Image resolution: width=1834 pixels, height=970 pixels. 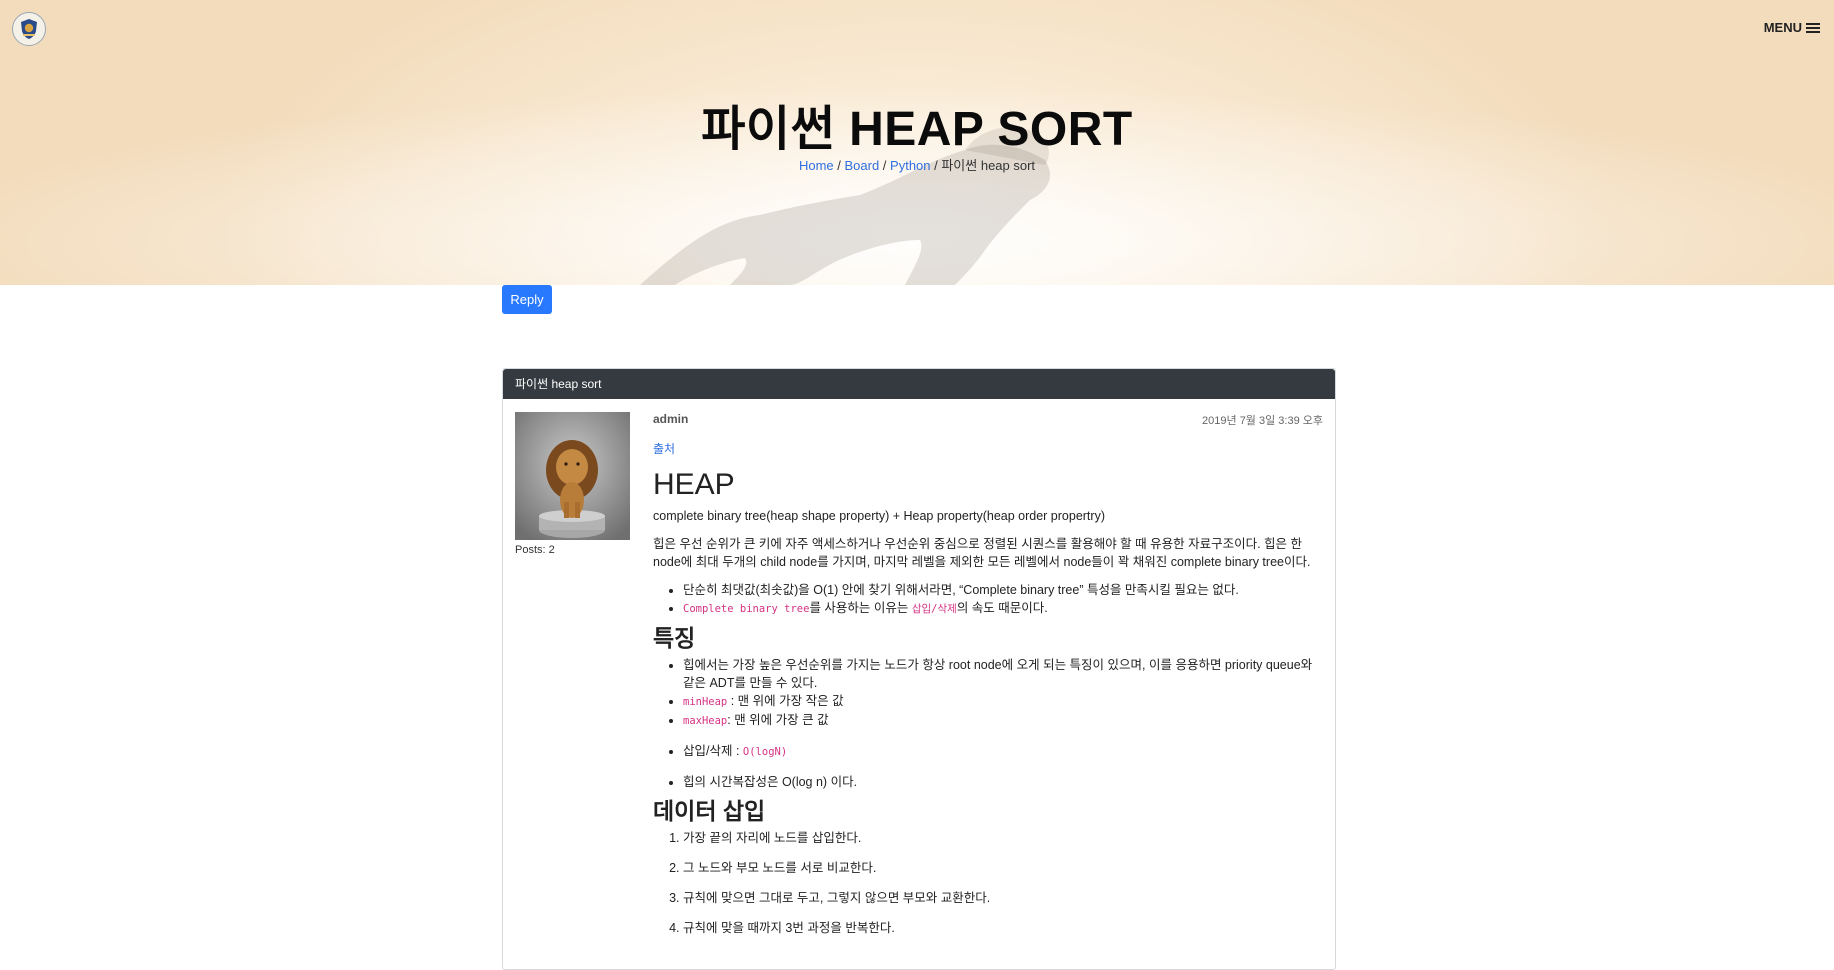 I want to click on author-panel: Posts: 2, so click(x=572, y=484).